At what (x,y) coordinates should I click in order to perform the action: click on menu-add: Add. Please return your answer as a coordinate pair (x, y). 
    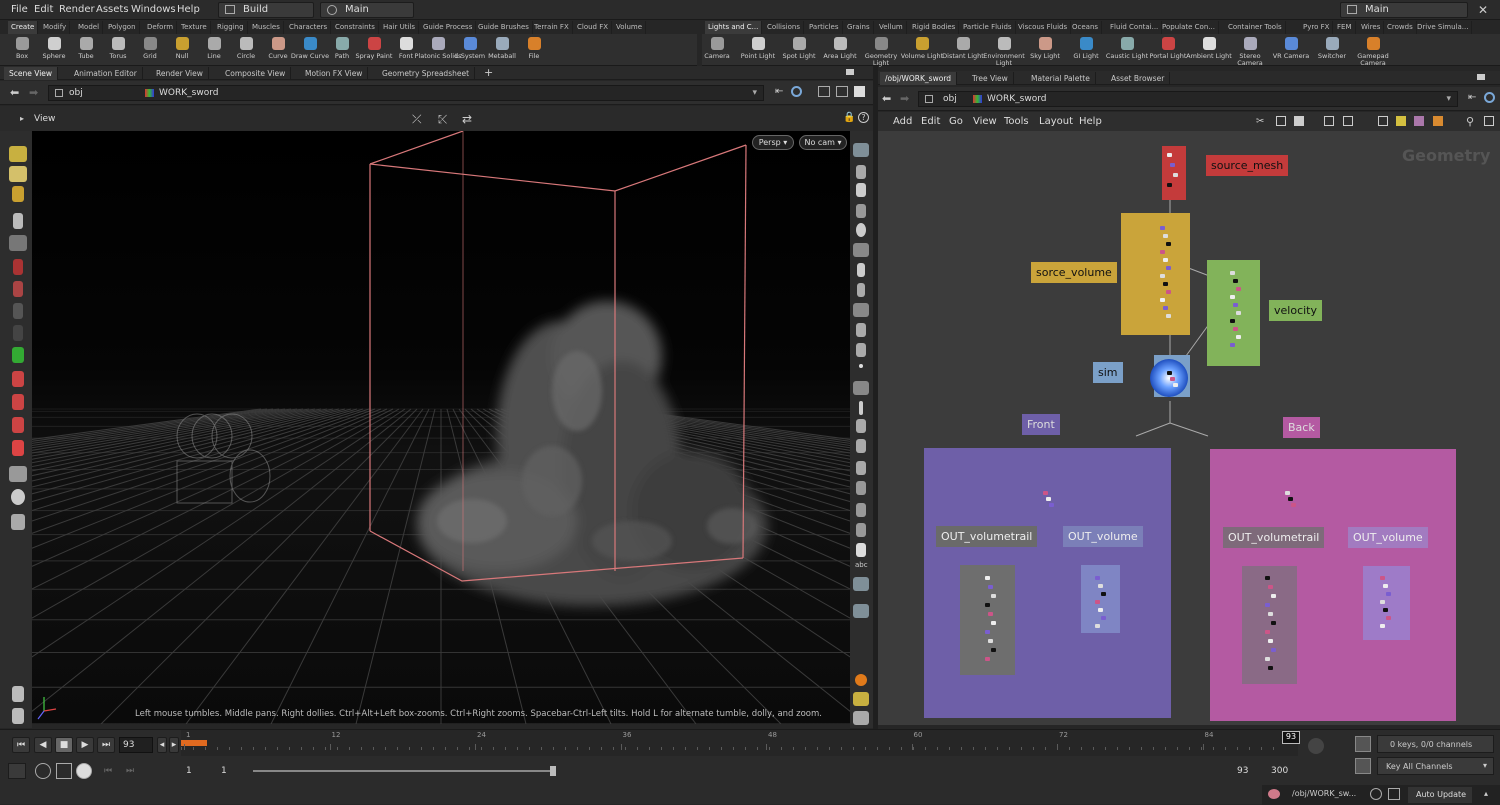
    Looking at the image, I should click on (902, 121).